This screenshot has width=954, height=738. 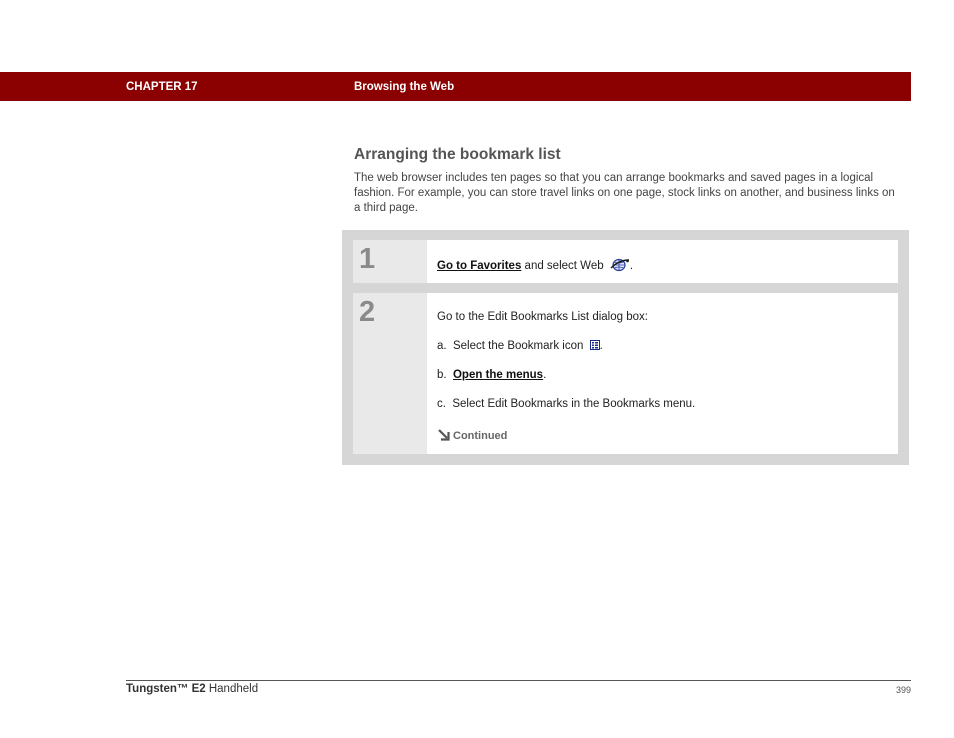 I want to click on step-number: 2, so click(x=367, y=312).